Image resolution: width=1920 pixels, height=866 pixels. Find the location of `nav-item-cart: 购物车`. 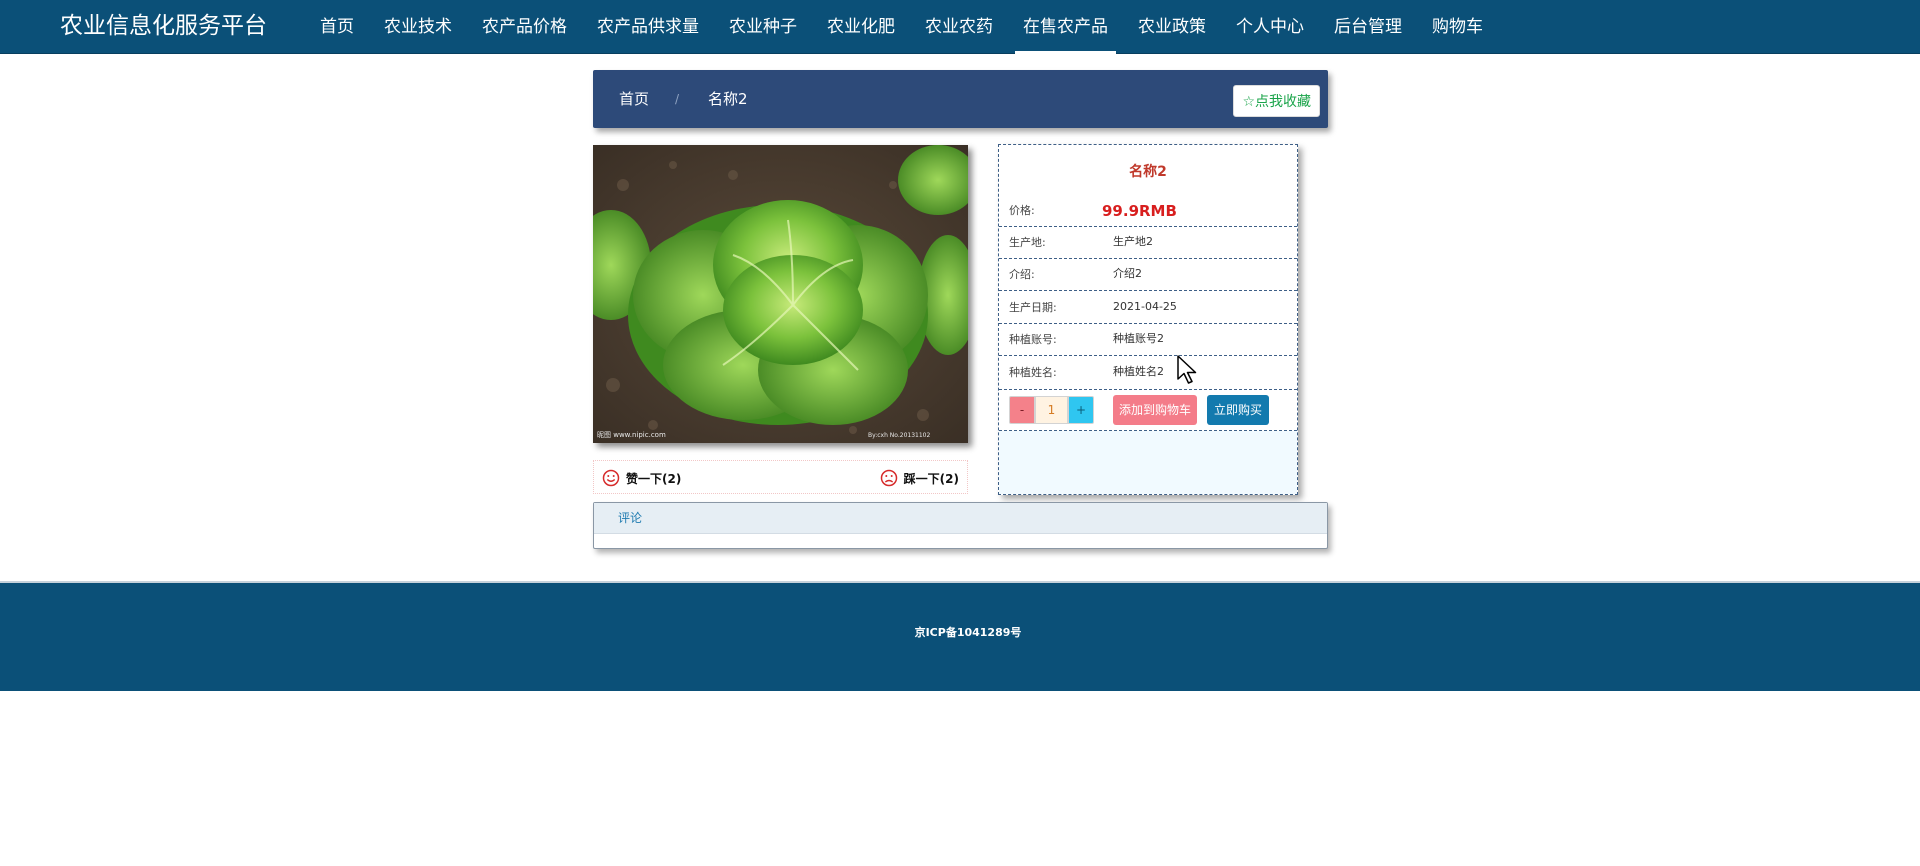

nav-item-cart: 购物车 is located at coordinates (1457, 27).